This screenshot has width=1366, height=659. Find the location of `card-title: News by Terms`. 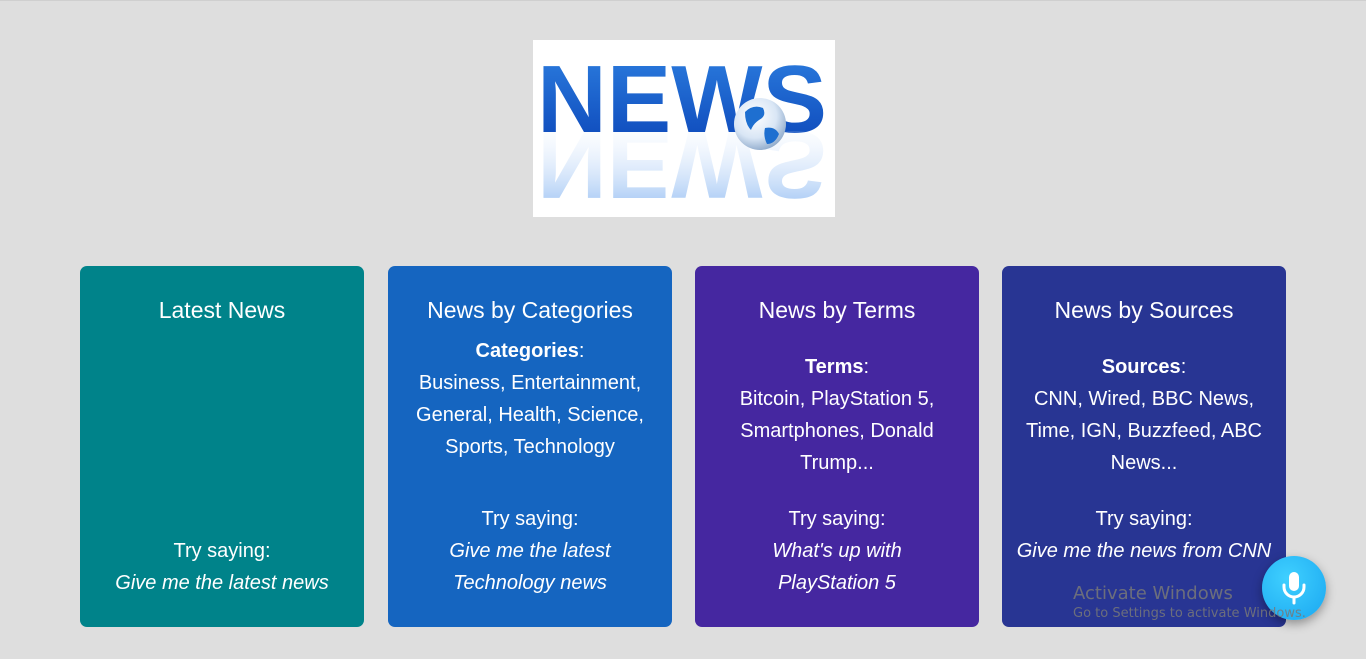

card-title: News by Terms is located at coordinates (837, 310).